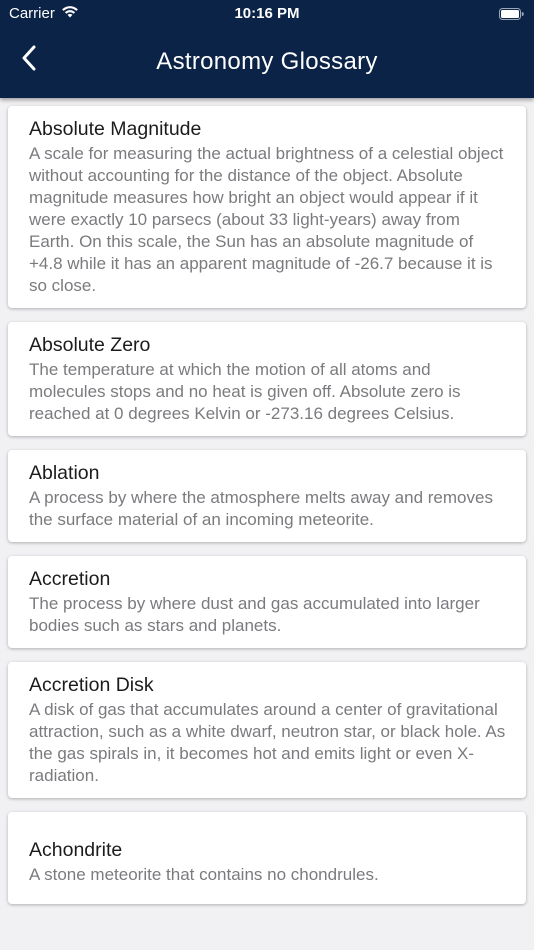 This screenshot has height=950, width=534. I want to click on entry-term: Achondrite, so click(76, 850).